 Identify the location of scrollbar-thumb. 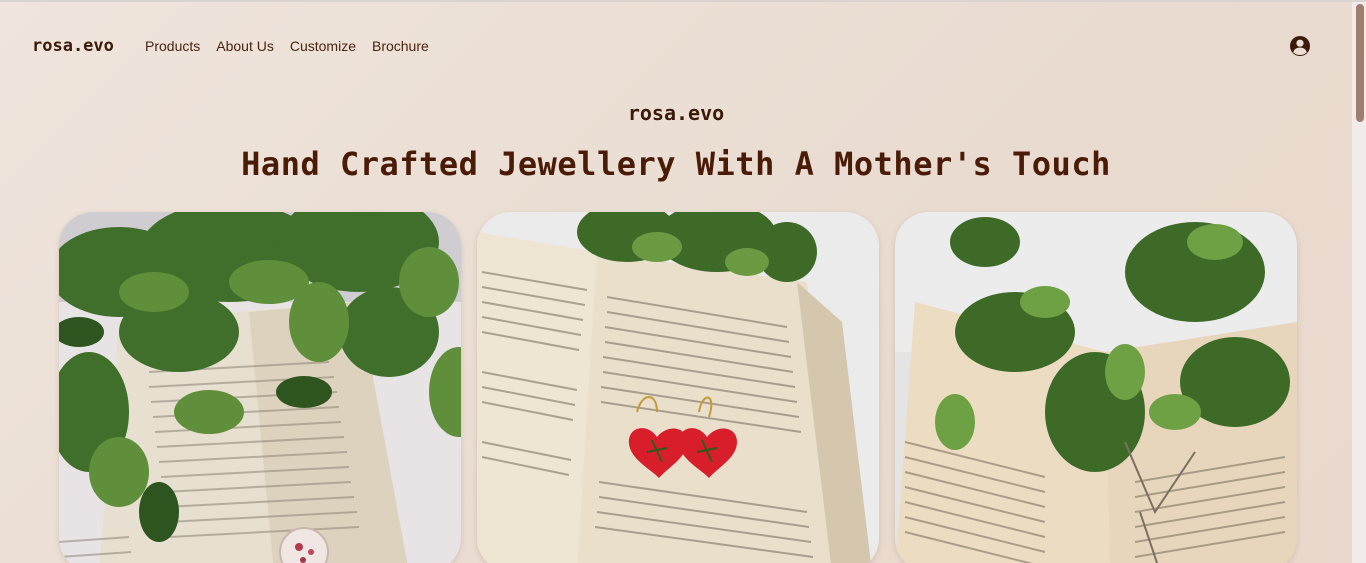
(1360, 63).